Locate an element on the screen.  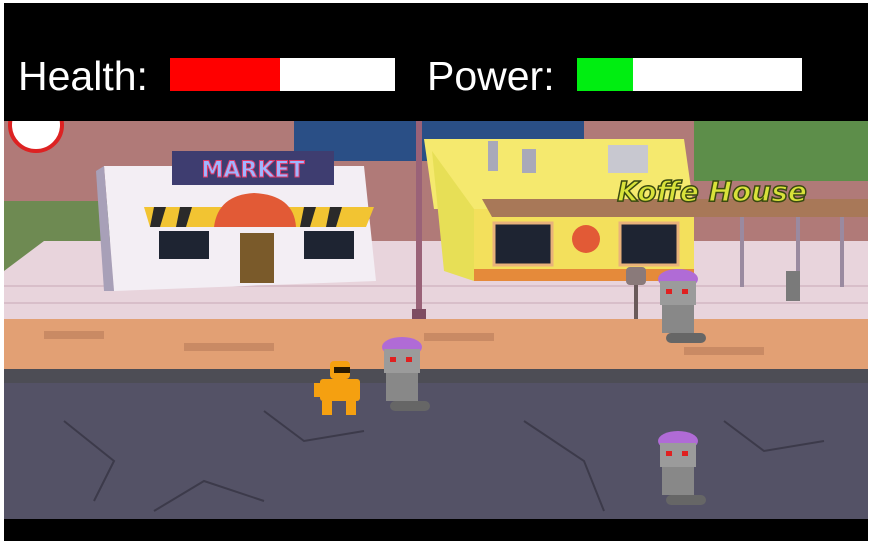
power-bar is located at coordinates (689, 74).